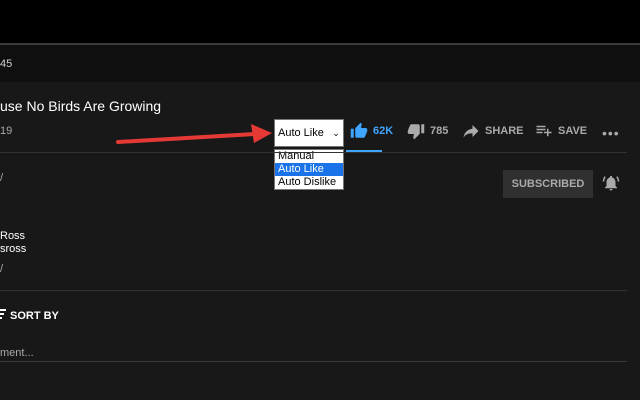 The image size is (640, 400). What do you see at coordinates (13, 236) in the screenshot?
I see `description-line: Ross` at bounding box center [13, 236].